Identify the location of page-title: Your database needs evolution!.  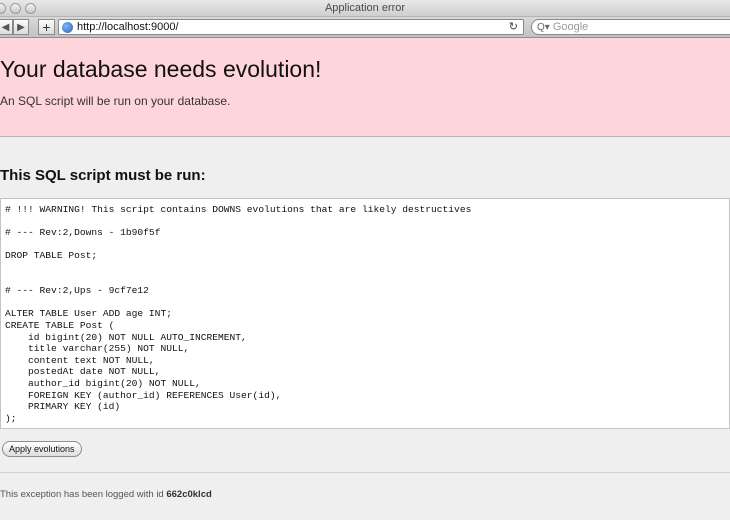
(161, 69).